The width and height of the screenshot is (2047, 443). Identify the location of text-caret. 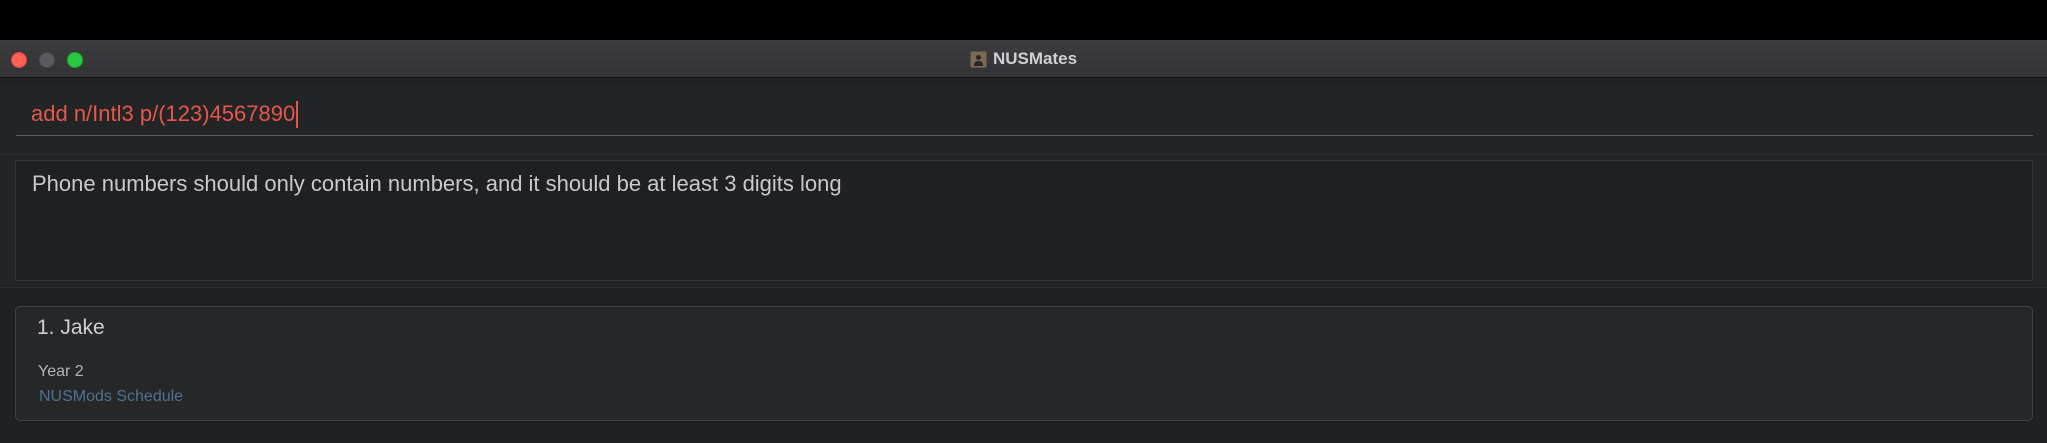
(297, 114).